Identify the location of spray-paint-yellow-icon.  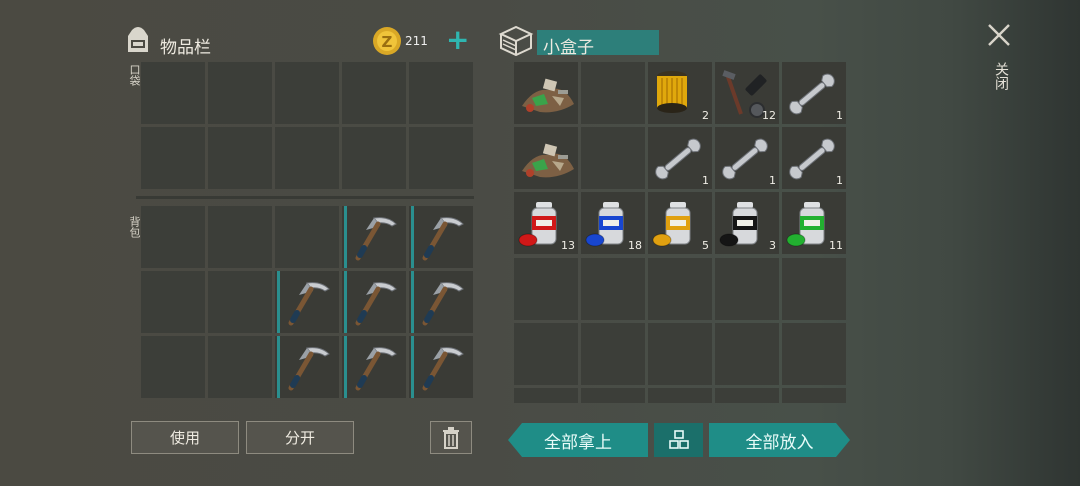
(678, 226).